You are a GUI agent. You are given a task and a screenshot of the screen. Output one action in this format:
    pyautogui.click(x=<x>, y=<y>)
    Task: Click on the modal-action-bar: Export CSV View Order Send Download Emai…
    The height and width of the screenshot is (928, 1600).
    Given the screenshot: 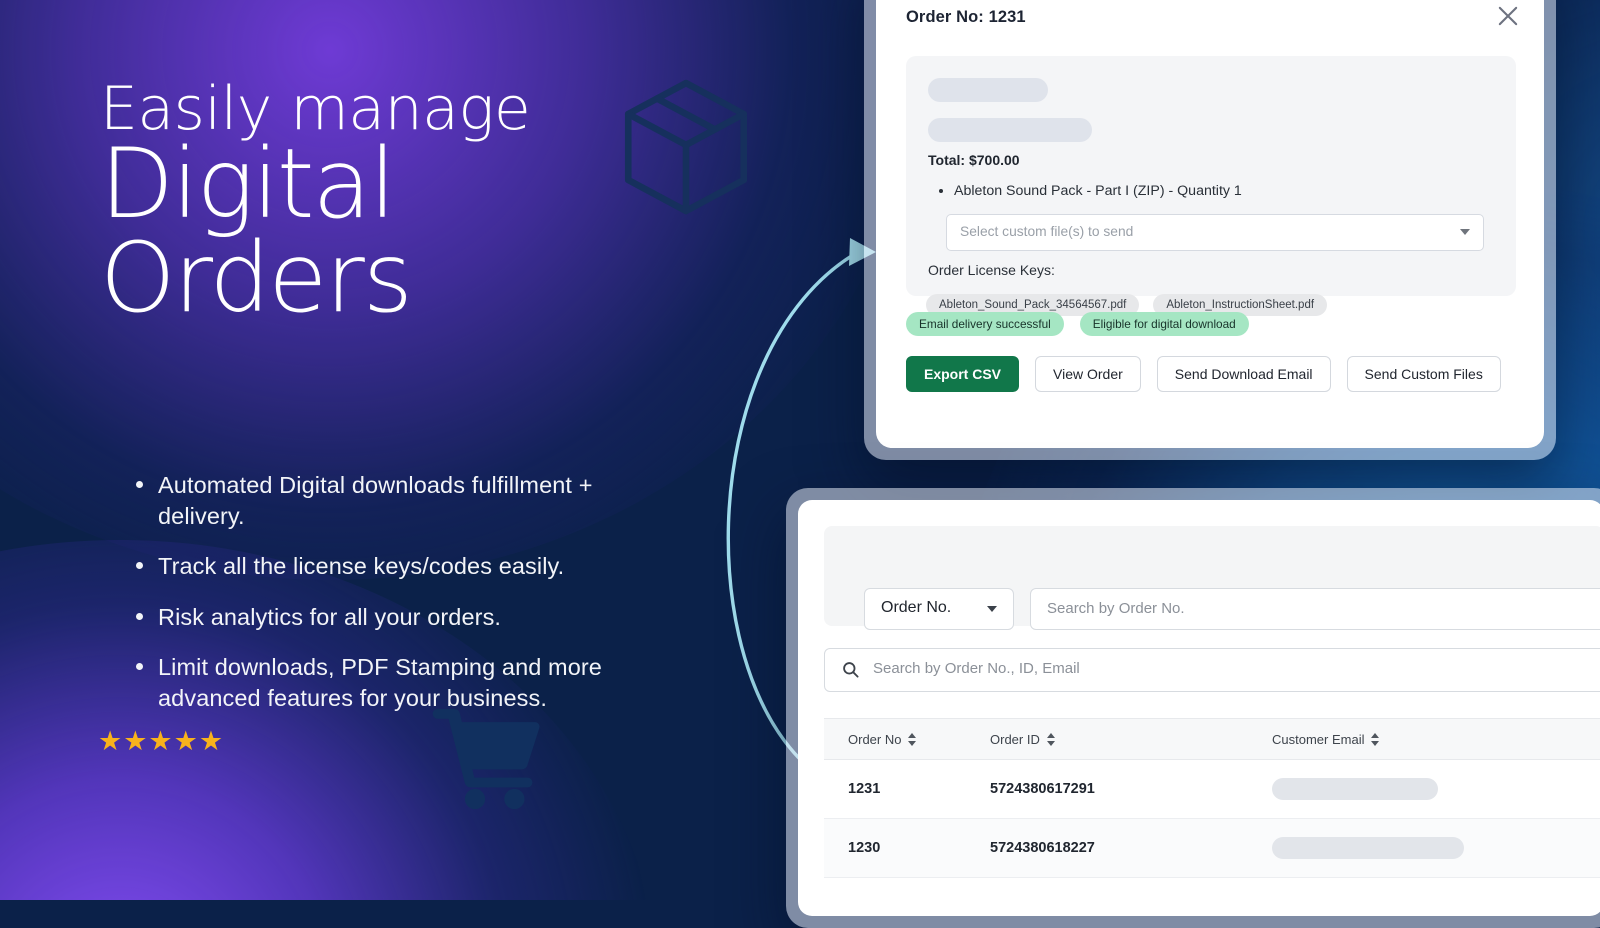 What is the action you would take?
    pyautogui.click(x=1203, y=374)
    